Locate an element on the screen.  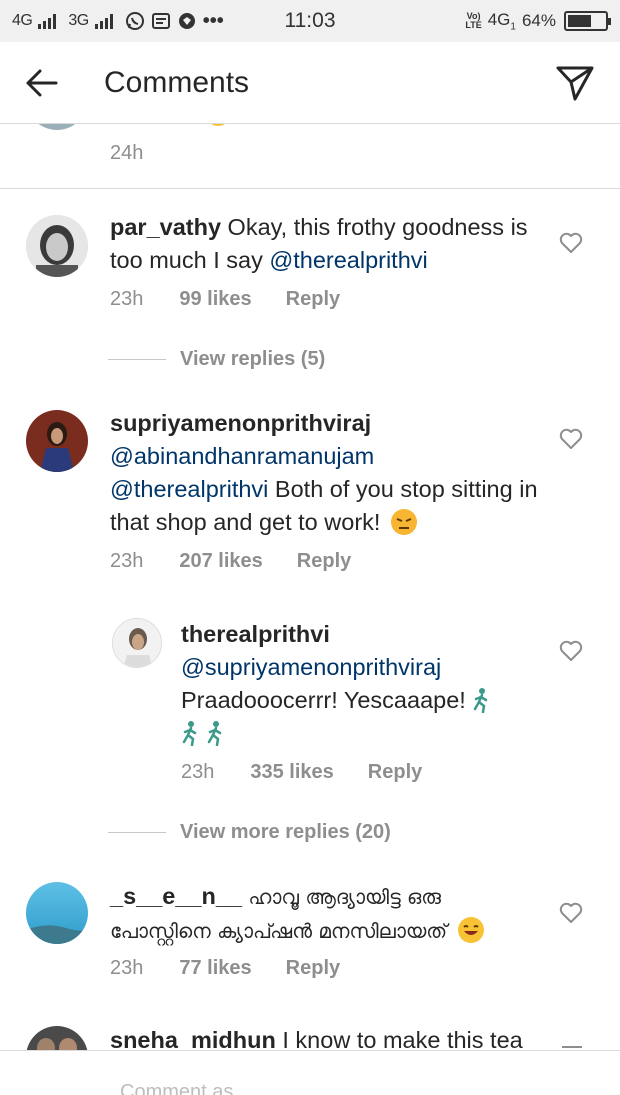
signal-icon is located at coordinates (47, 21).